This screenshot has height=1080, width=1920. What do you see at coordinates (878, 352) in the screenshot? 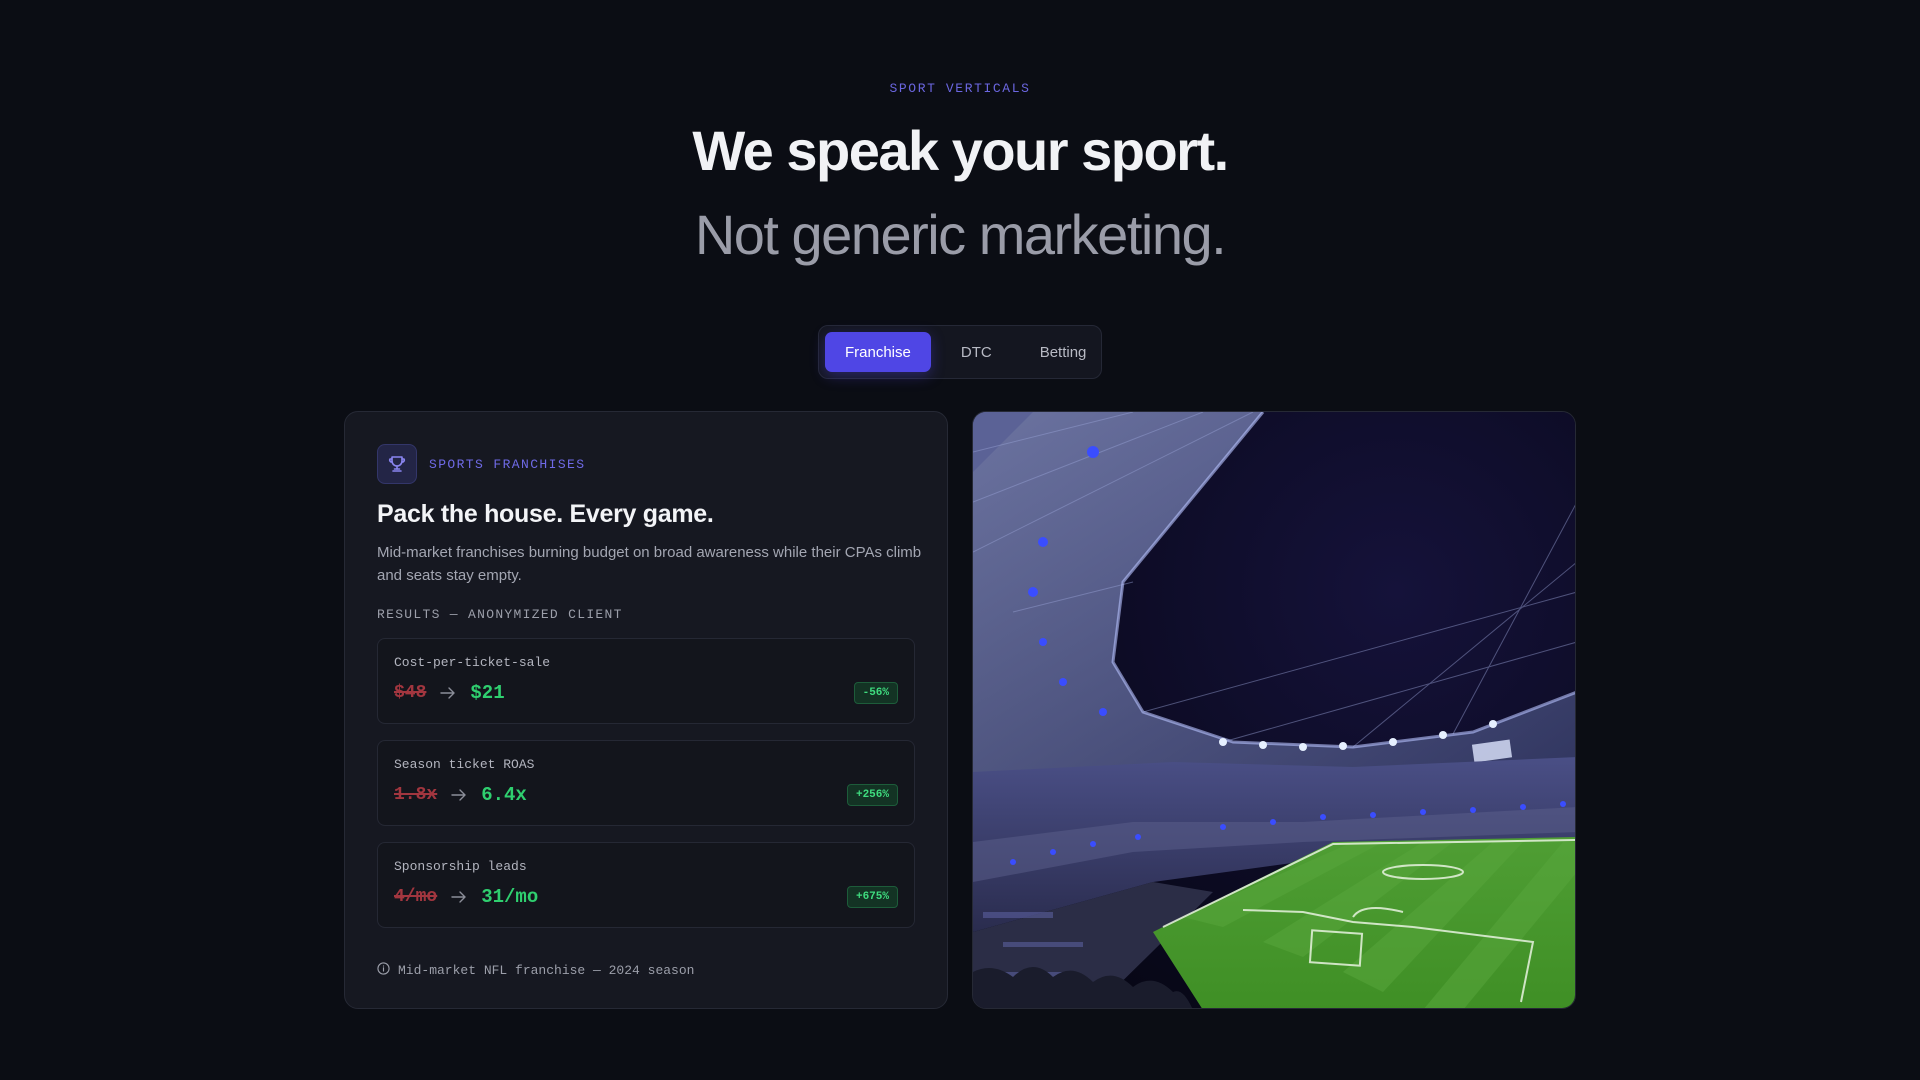
I see `tab-franchise: Franchise` at bounding box center [878, 352].